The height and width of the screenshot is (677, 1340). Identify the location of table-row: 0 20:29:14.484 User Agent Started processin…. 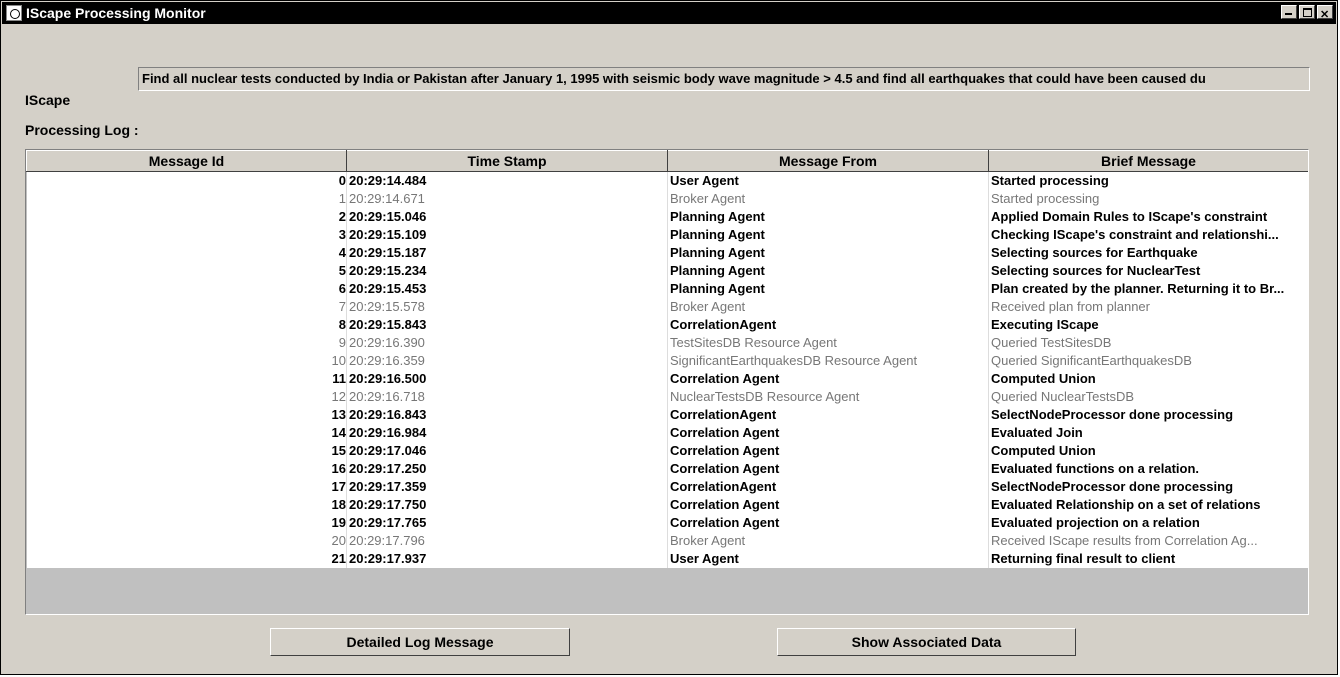
(667, 180).